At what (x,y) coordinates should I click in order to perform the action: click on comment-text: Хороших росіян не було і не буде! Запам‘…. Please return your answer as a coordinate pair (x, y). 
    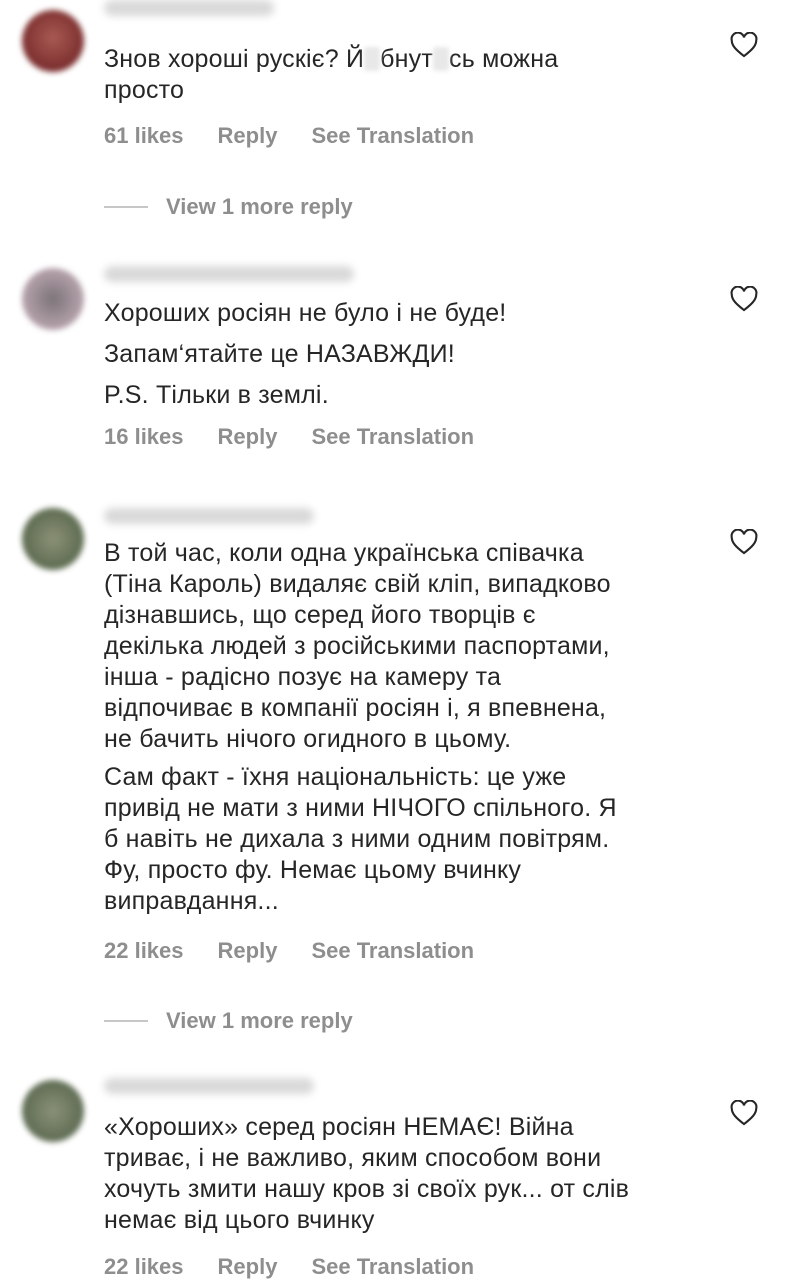
    Looking at the image, I should click on (404, 358).